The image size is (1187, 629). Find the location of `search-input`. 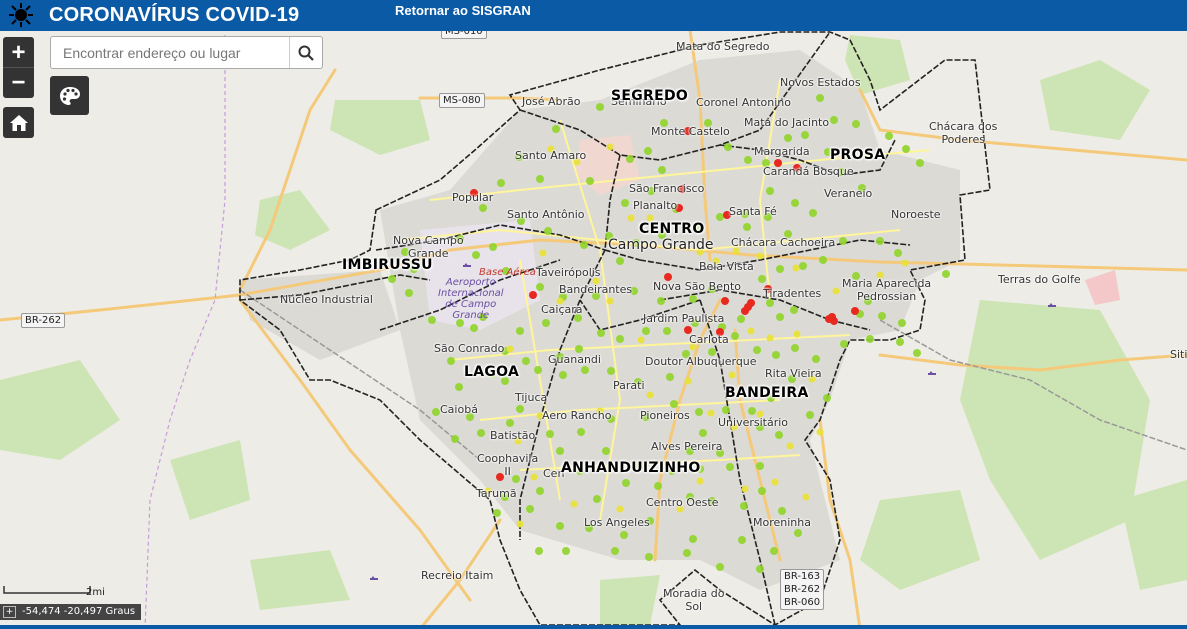

search-input is located at coordinates (171, 52).